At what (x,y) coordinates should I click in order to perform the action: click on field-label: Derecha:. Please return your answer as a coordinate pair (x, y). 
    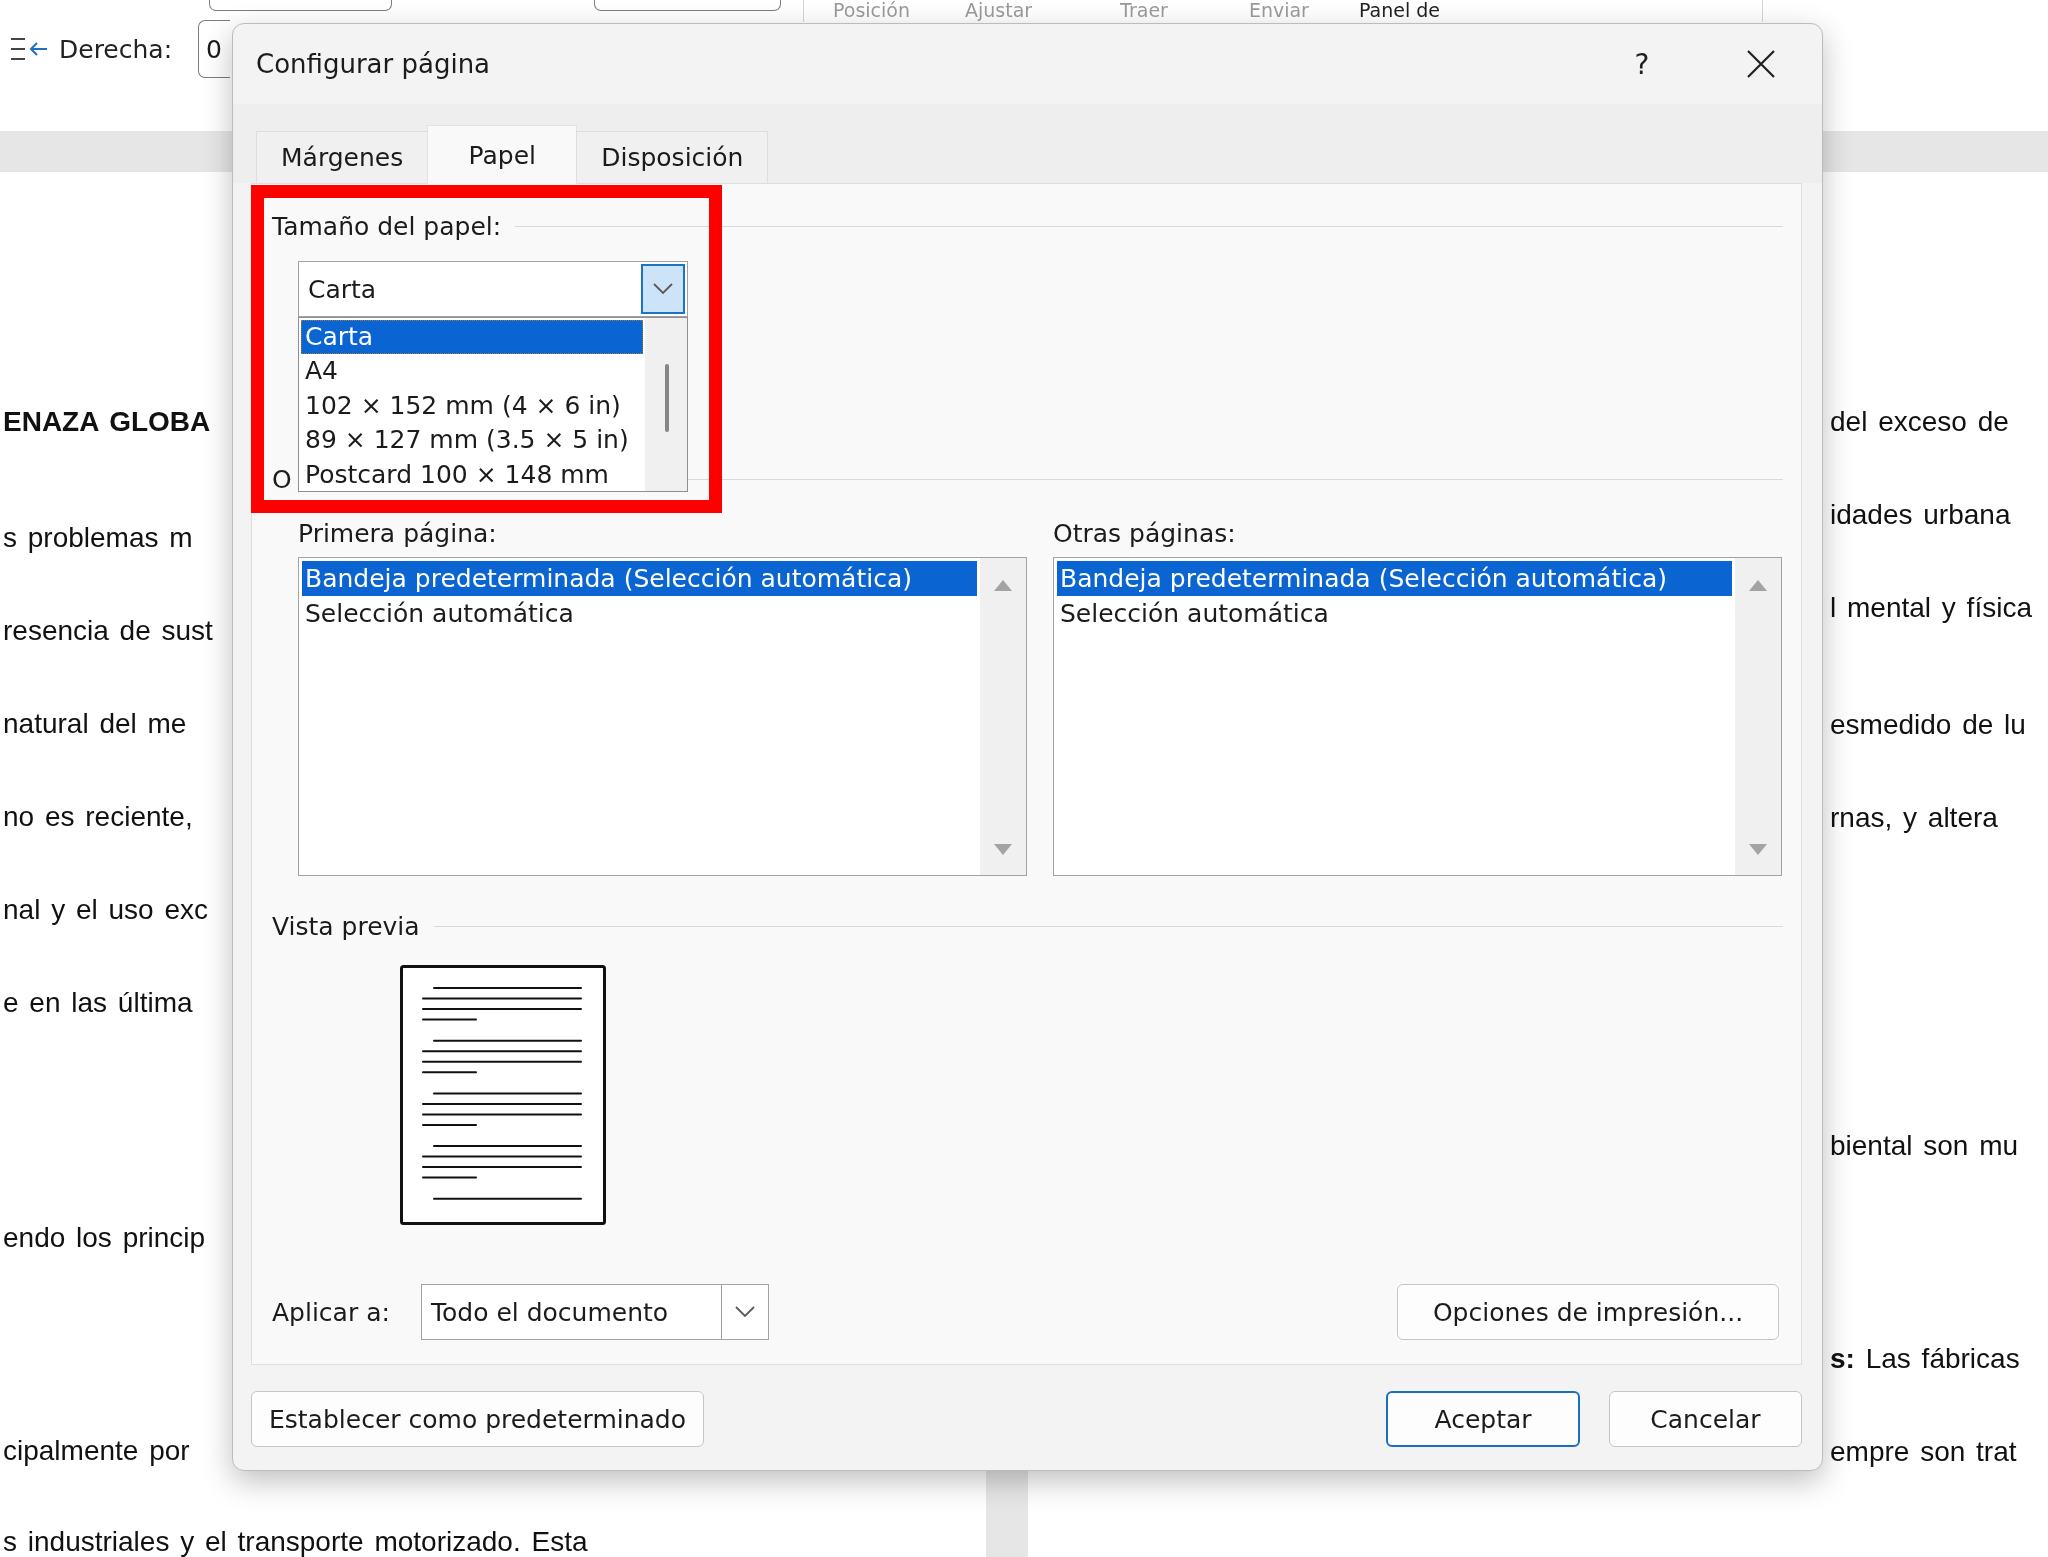
    Looking at the image, I should click on (116, 49).